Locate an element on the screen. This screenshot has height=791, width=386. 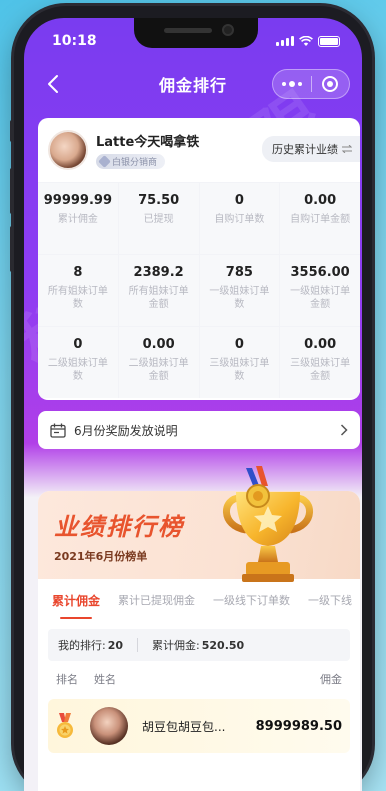
stat-value: 8 is located at coordinates (78, 272).